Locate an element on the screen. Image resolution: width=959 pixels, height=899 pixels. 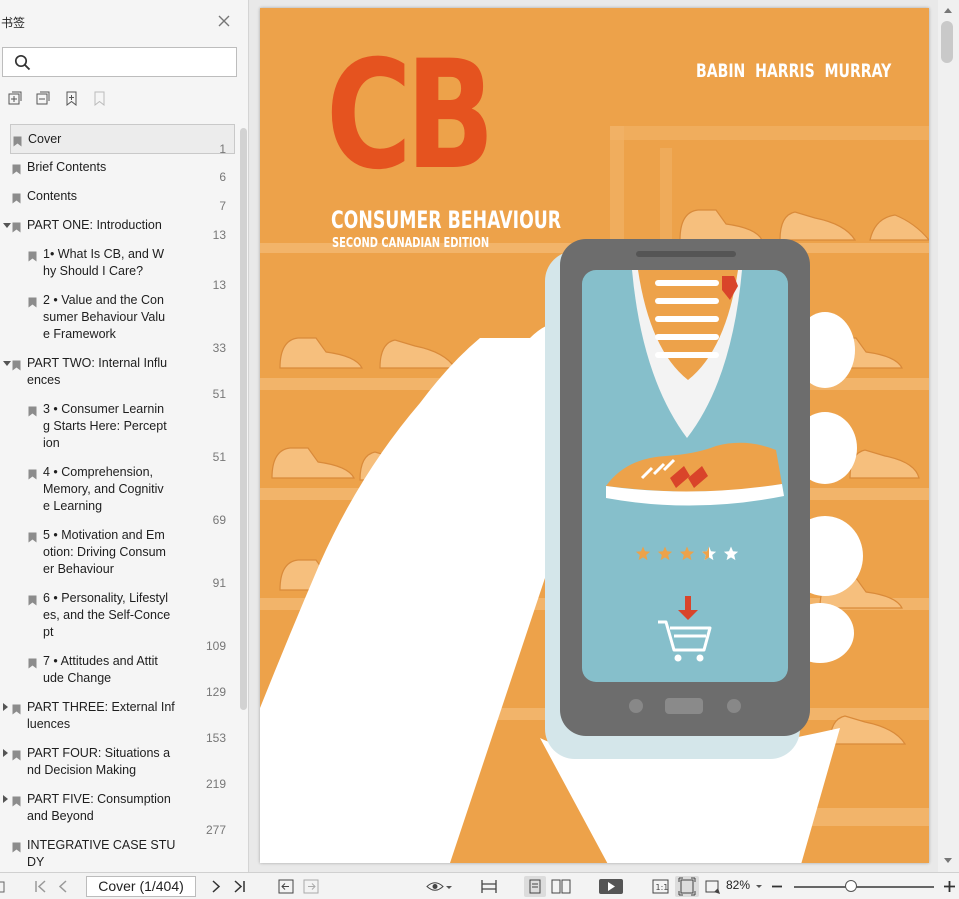
bookmark-item: INTEGRATIVE CASE STU DY 333 is located at coordinates (119, 853).